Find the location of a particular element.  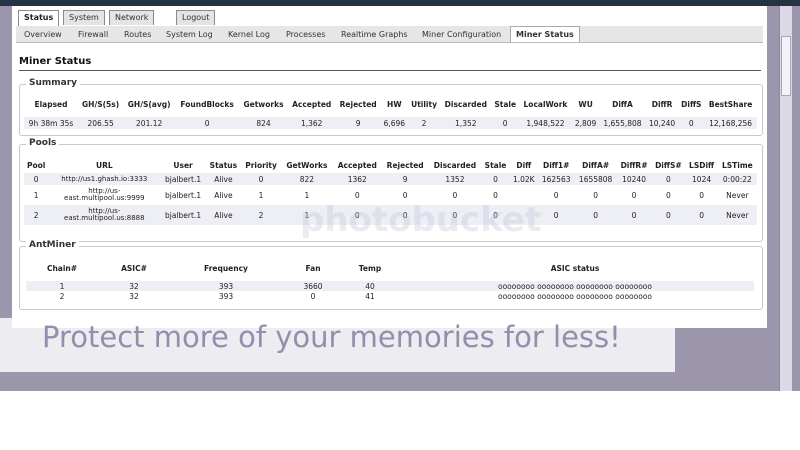

page-title: Miner Status is located at coordinates (55, 61).